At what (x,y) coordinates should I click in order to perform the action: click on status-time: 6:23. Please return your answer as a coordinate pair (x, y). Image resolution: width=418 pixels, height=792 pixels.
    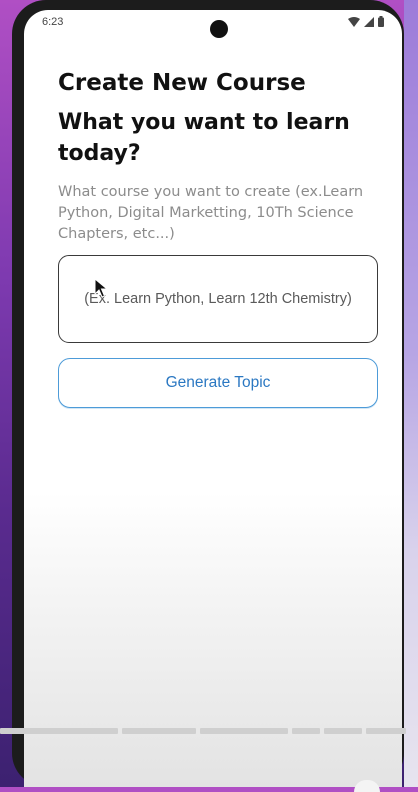
    Looking at the image, I should click on (53, 22).